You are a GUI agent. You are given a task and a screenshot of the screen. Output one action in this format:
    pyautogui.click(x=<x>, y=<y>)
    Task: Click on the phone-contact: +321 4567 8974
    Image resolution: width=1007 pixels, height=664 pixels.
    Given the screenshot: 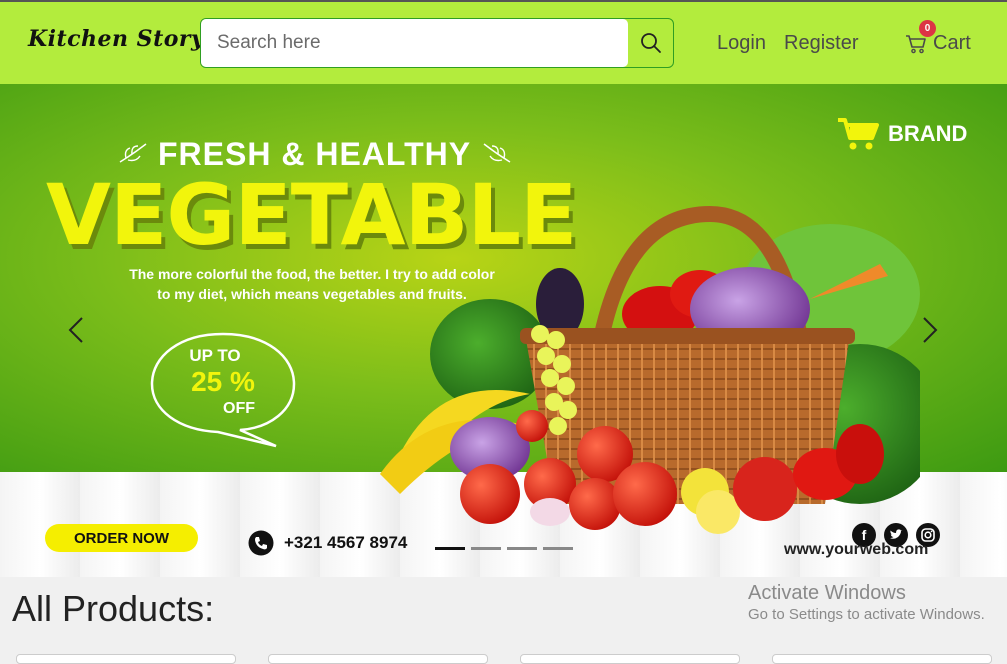 What is the action you would take?
    pyautogui.click(x=327, y=543)
    